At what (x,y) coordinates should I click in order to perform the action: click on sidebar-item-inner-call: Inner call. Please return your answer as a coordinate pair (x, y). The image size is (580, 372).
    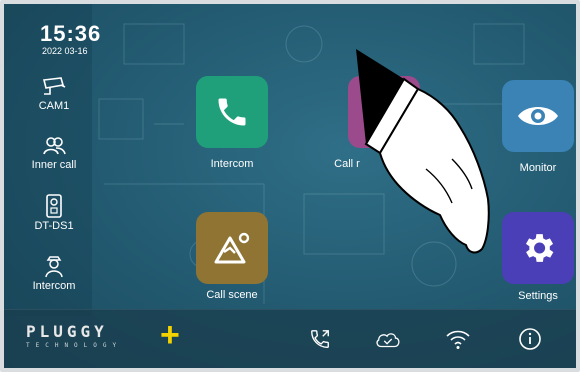
    Looking at the image, I should click on (54, 153).